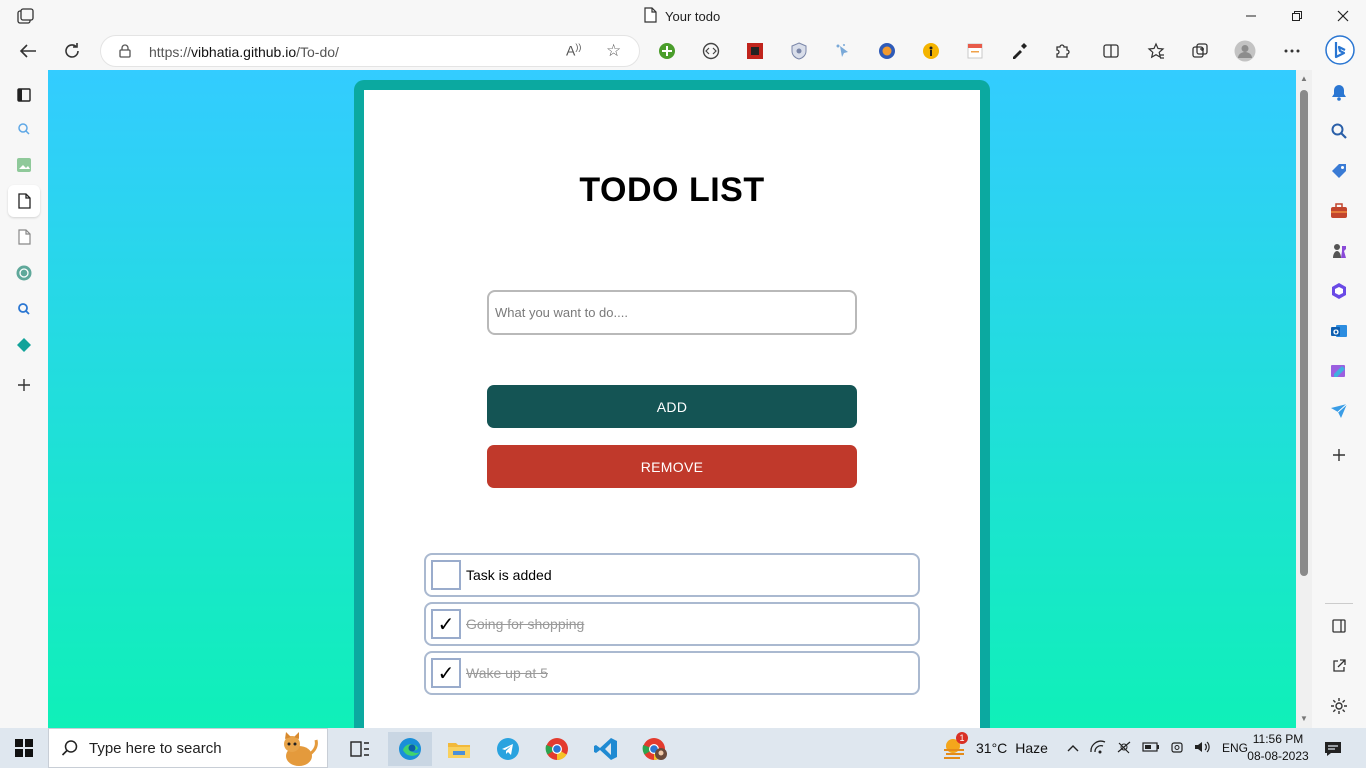 The height and width of the screenshot is (768, 1366). Describe the element at coordinates (1111, 51) in the screenshot. I see `split-screen-icon` at that location.